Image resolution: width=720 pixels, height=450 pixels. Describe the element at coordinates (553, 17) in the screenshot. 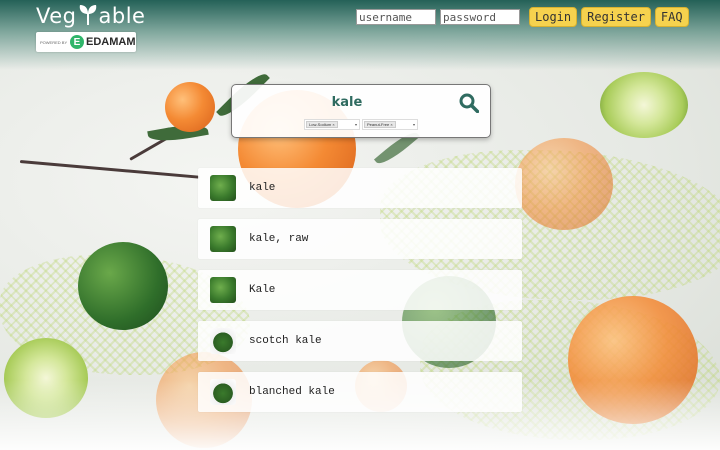

I see `login-button: Login` at that location.